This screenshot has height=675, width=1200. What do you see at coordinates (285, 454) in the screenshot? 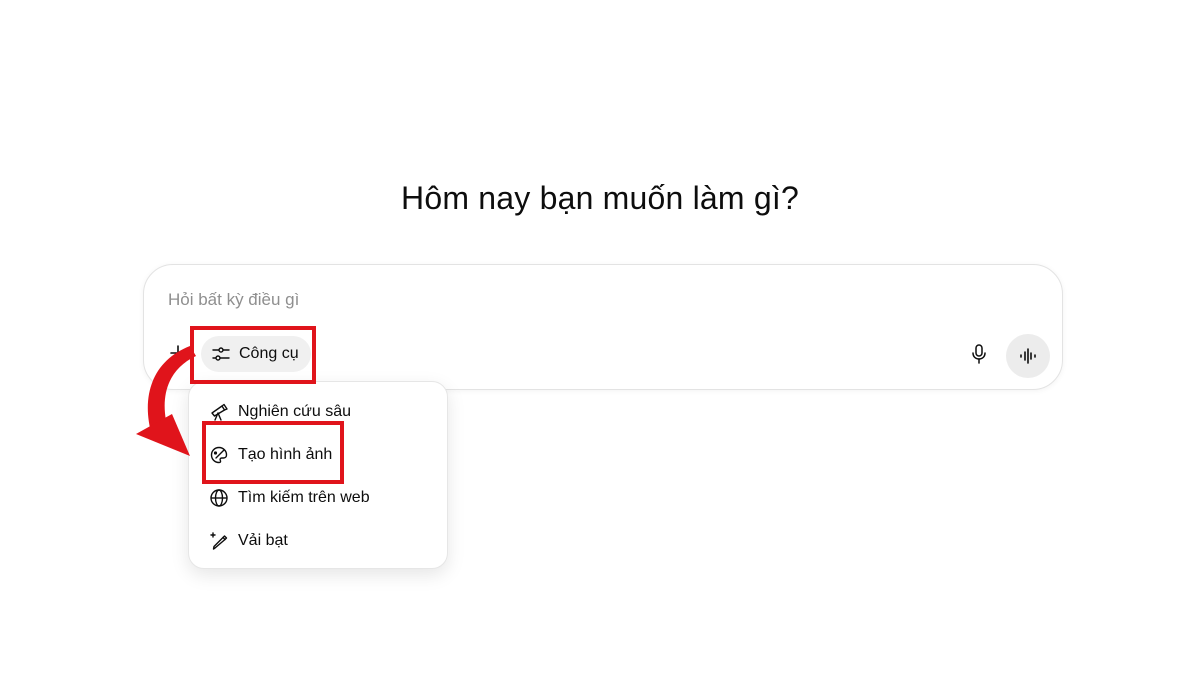
I see `menu-item-label: Tạo hình ảnh` at bounding box center [285, 454].